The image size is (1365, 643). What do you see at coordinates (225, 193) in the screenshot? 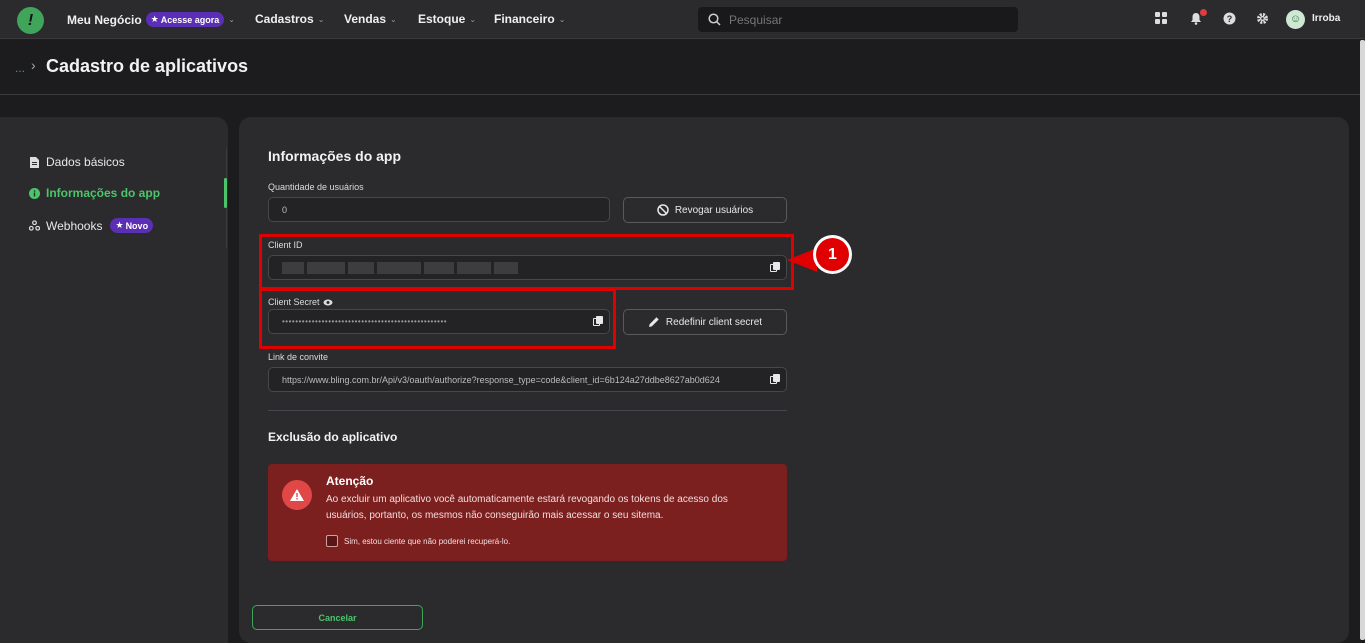
I see `active-indicator` at bounding box center [225, 193].